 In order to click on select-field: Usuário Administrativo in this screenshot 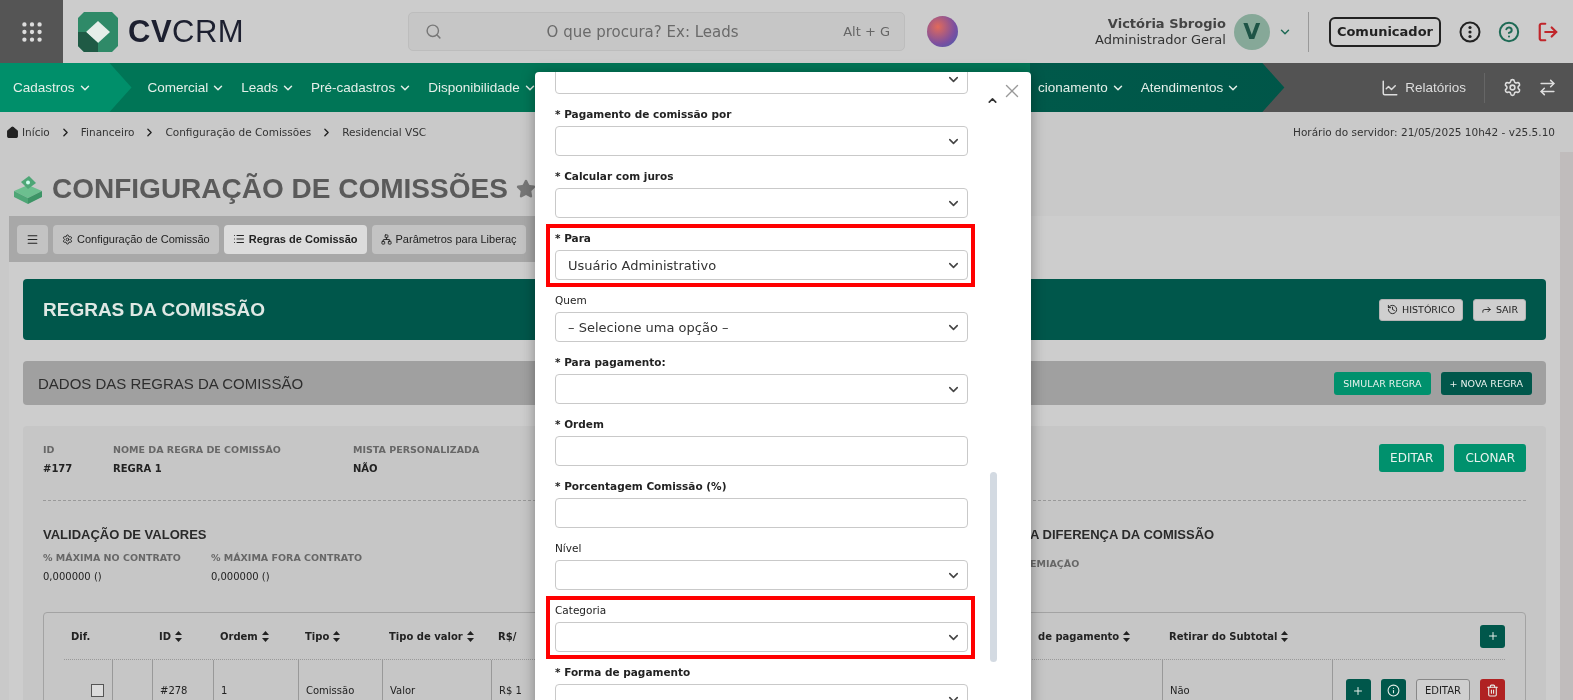, I will do `click(761, 265)`.